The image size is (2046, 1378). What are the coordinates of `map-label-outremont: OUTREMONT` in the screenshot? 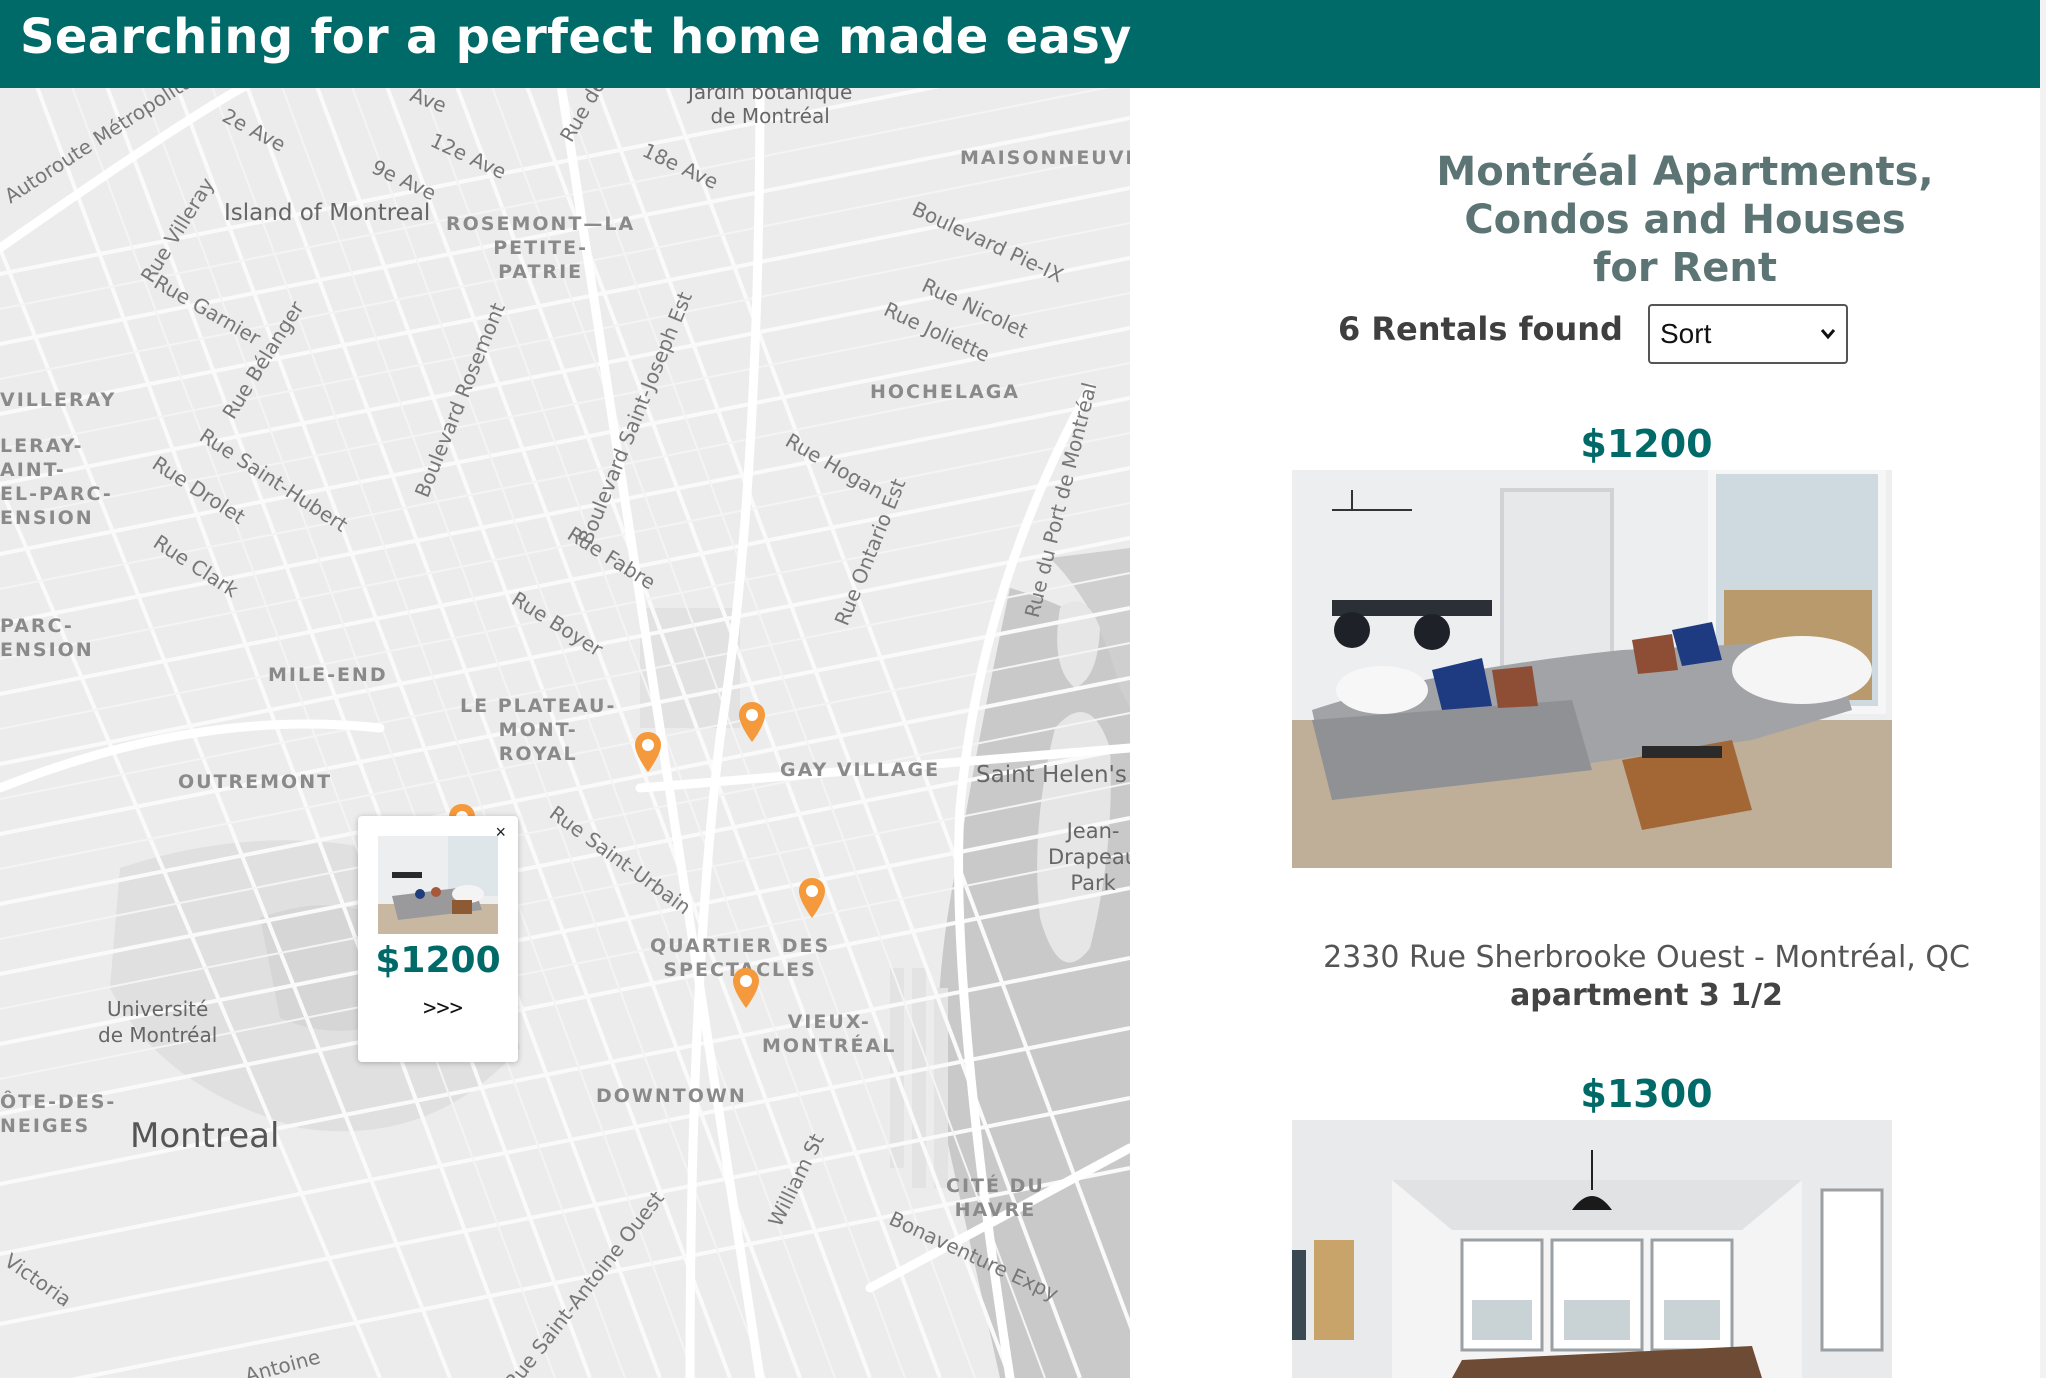 It's located at (255, 782).